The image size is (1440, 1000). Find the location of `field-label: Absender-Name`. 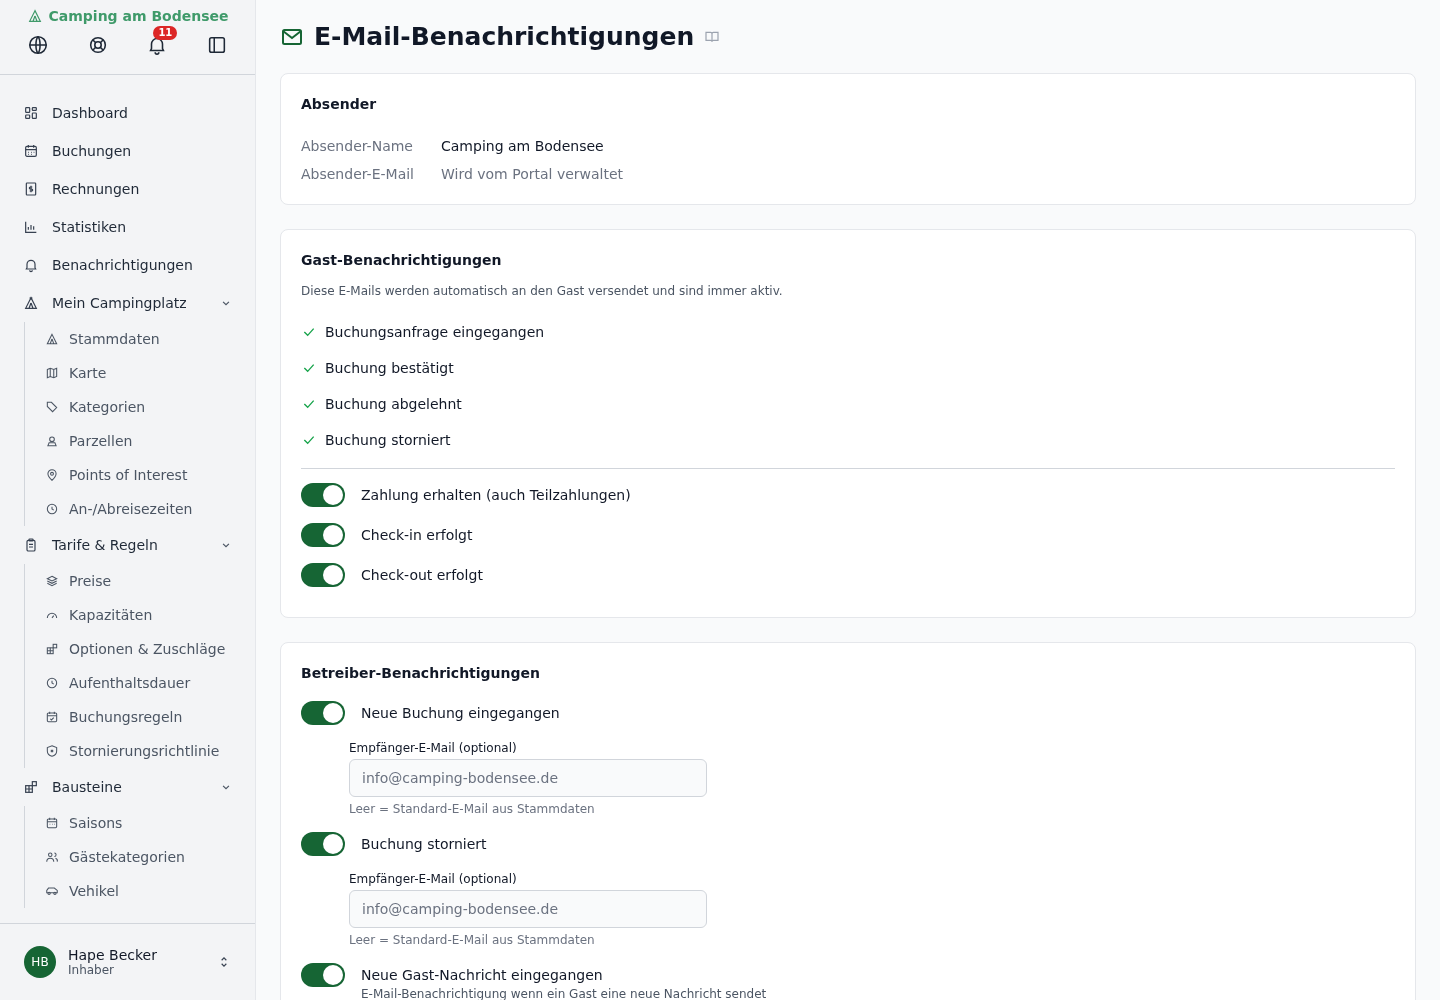

field-label: Absender-Name is located at coordinates (357, 146).